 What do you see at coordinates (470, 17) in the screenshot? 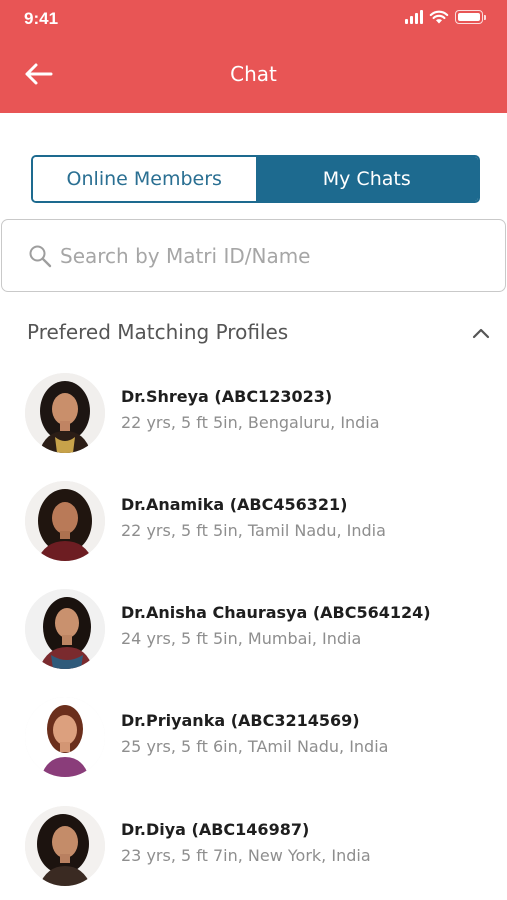
I see `battery-icon` at bounding box center [470, 17].